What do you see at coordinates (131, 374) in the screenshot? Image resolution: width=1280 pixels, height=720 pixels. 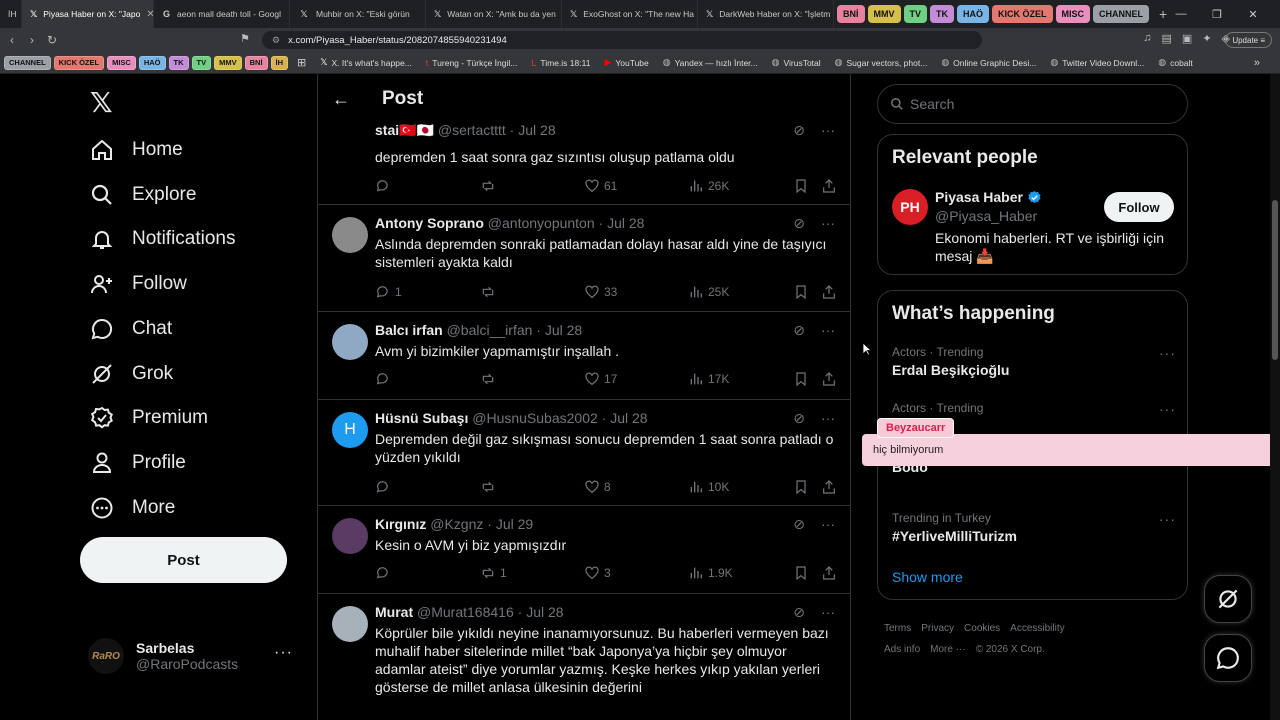 I see `nav-item-grok: Grok` at bounding box center [131, 374].